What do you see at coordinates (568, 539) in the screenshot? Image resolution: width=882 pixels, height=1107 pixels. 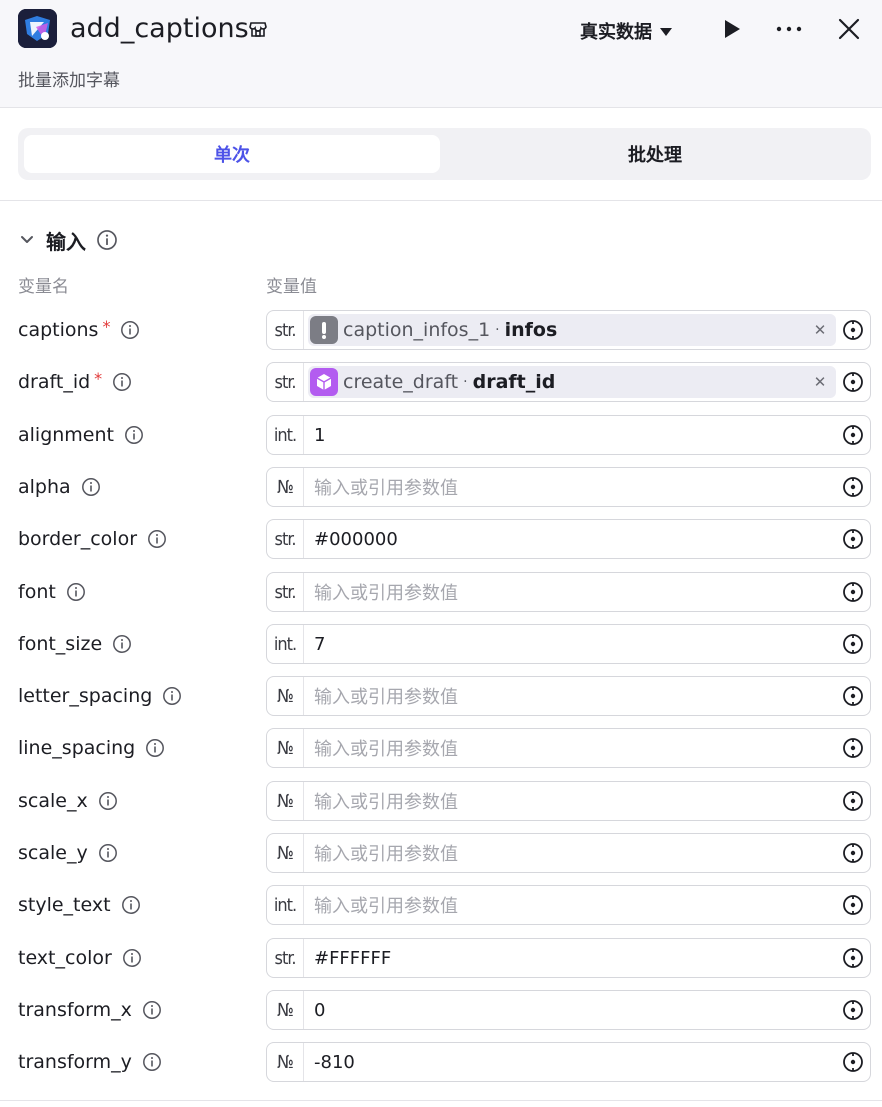 I see `param-value-field: str. #000000` at bounding box center [568, 539].